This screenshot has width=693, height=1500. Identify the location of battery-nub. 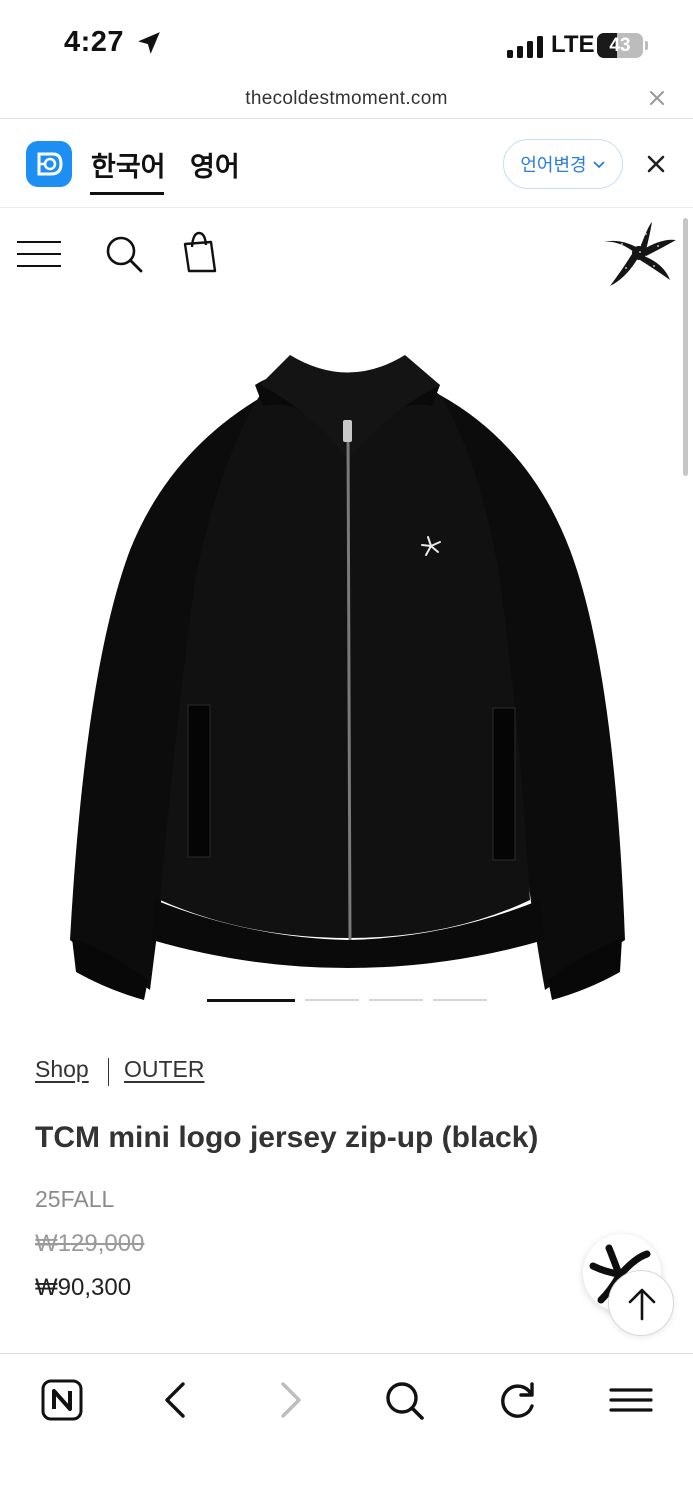
(646, 45).